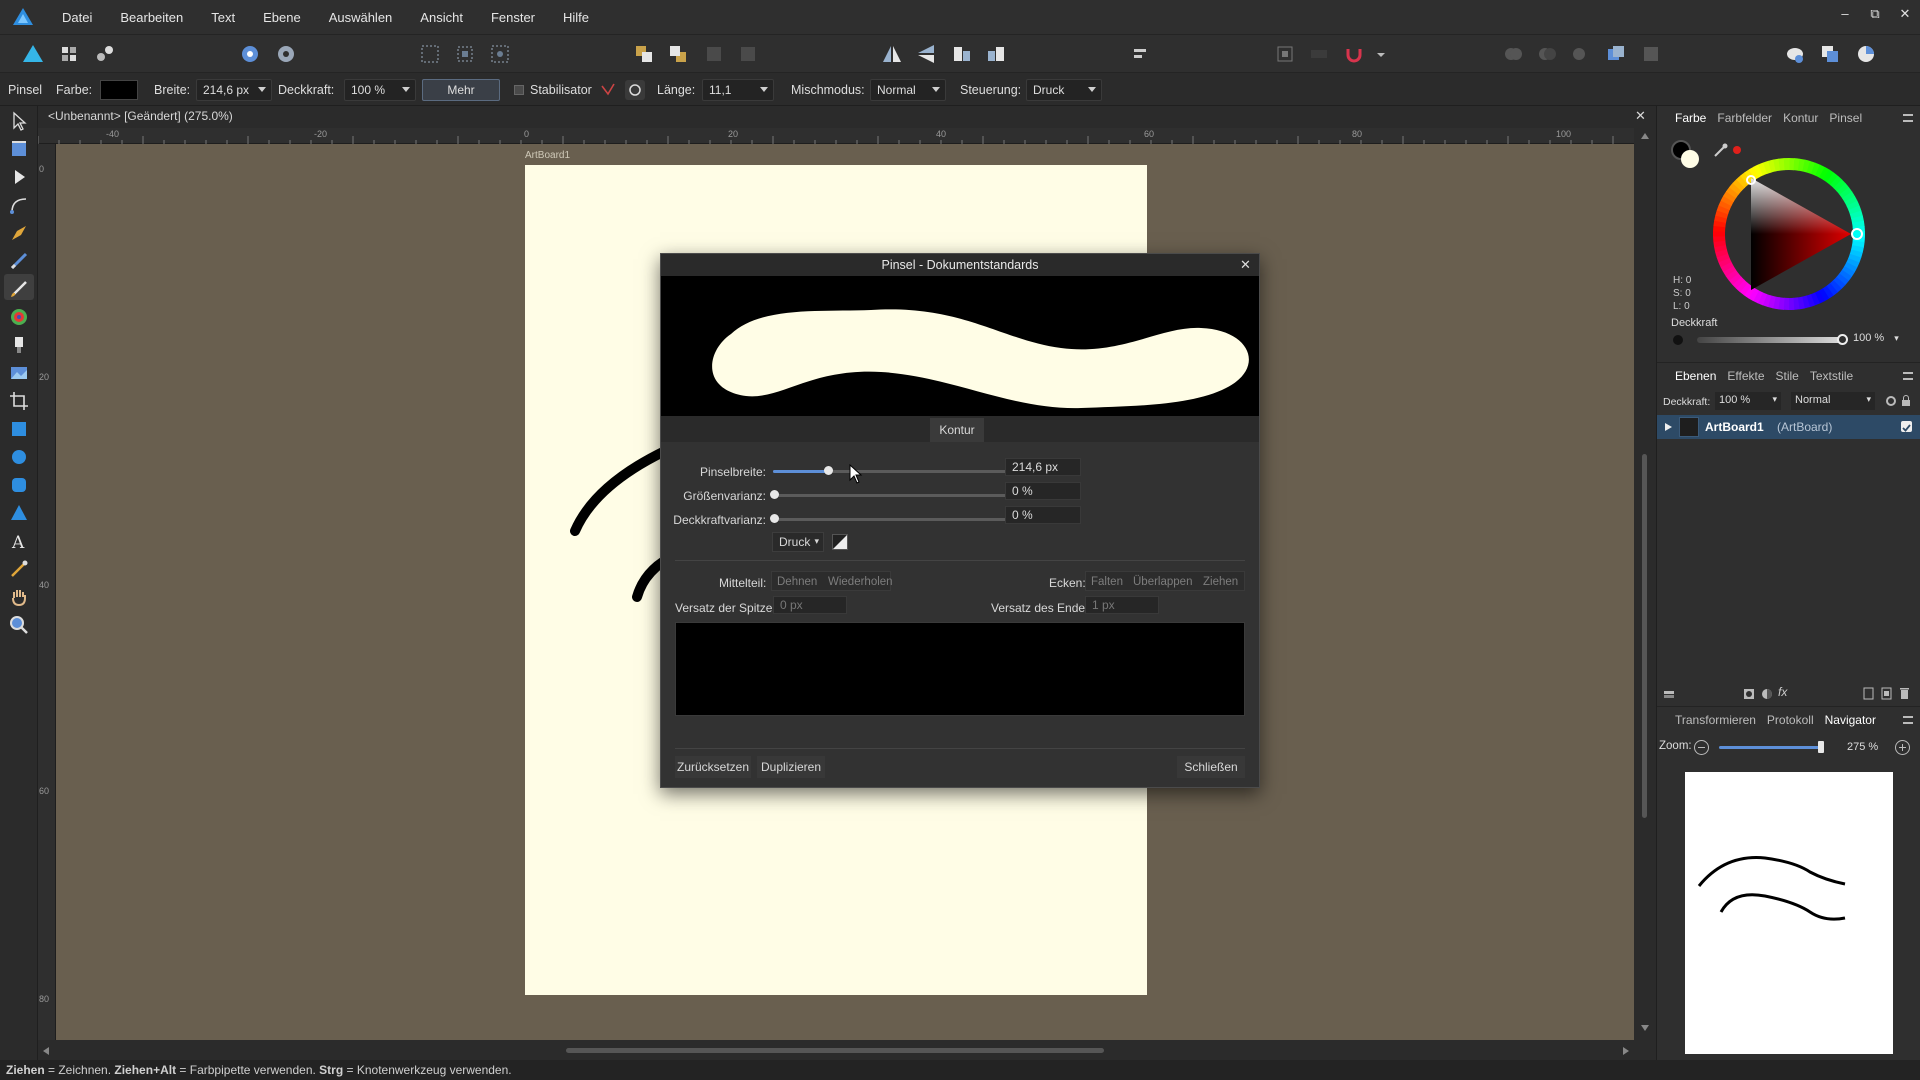 This screenshot has height=1080, width=1920. What do you see at coordinates (1908, 376) in the screenshot?
I see `panel-menu-icon` at bounding box center [1908, 376].